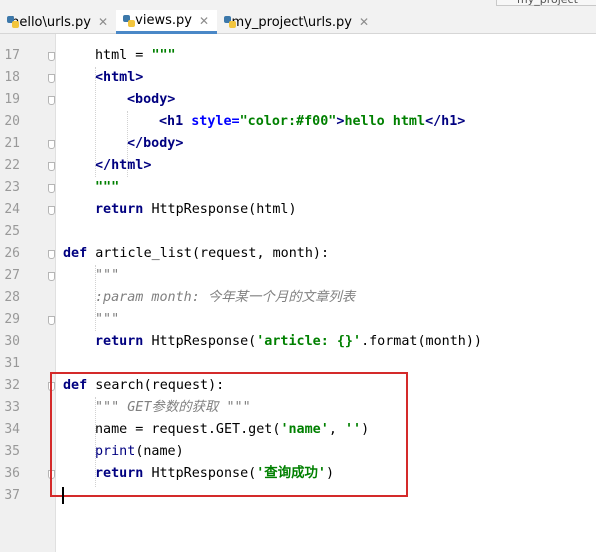 The width and height of the screenshot is (596, 552). Describe the element at coordinates (123, 55) in the screenshot. I see `code-token: html =` at that location.